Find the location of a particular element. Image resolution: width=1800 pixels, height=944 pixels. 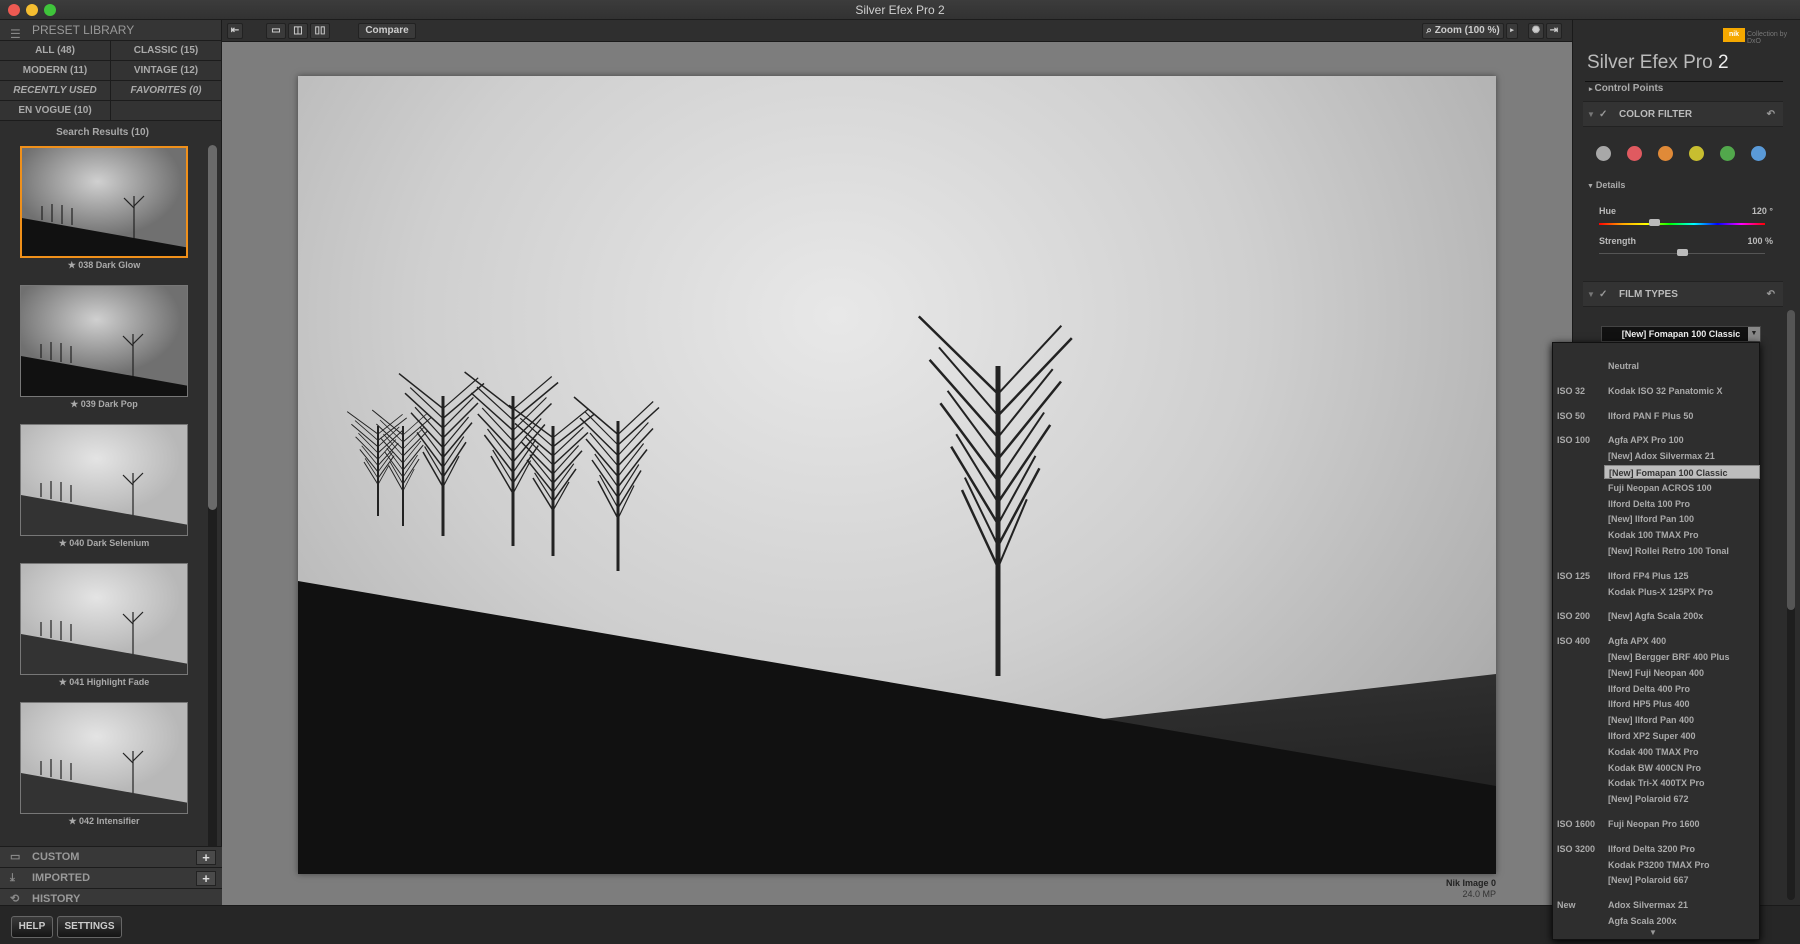

maximize-window-button is located at coordinates (50, 10).